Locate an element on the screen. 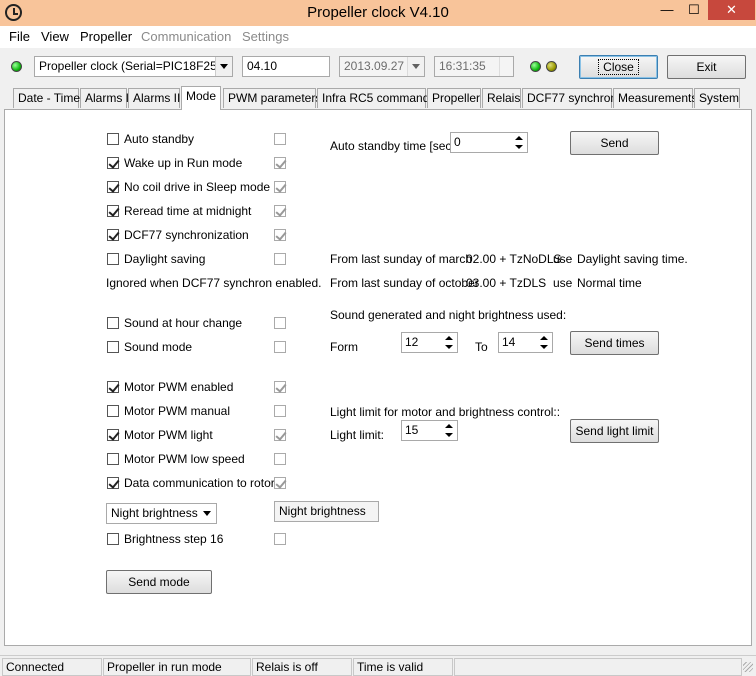  wake-up-run-checkbox is located at coordinates (113, 163).